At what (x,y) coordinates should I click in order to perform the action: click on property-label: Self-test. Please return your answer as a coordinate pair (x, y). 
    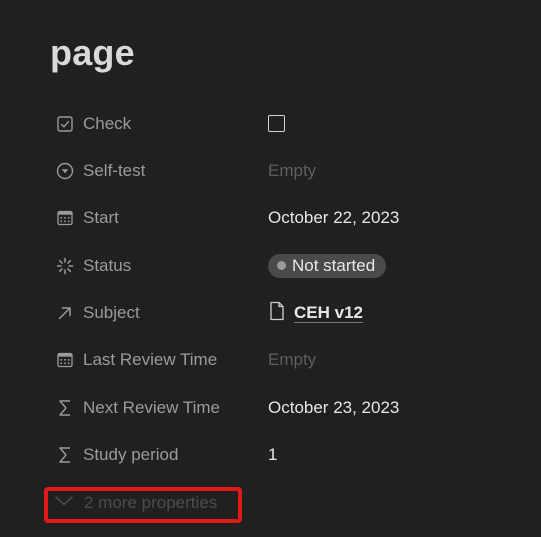
    Looking at the image, I should click on (114, 170).